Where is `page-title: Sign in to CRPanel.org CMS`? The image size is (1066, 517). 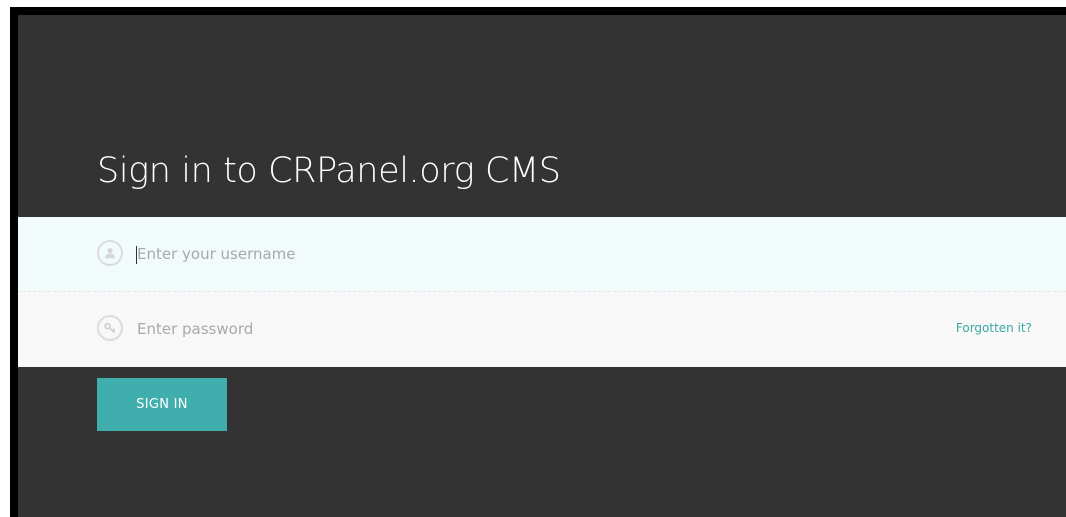
page-title: Sign in to CRPanel.org CMS is located at coordinates (329, 171).